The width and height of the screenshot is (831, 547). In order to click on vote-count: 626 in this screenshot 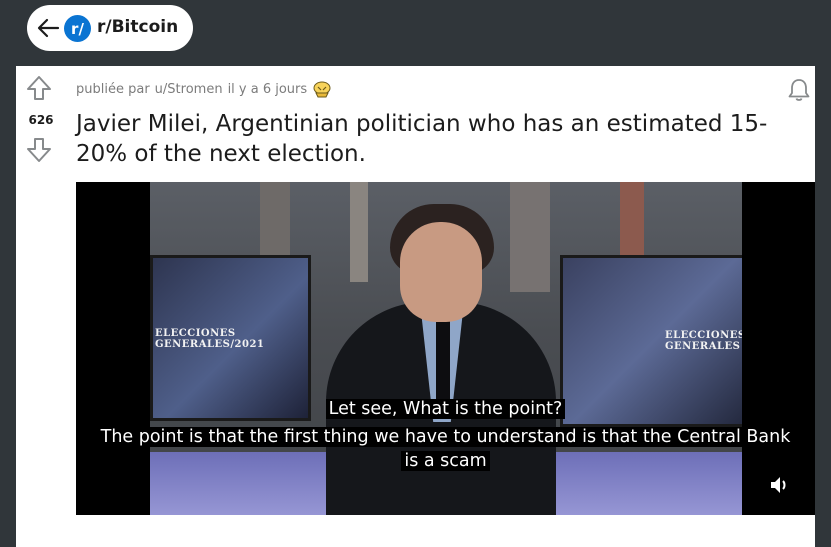, I will do `click(41, 120)`.